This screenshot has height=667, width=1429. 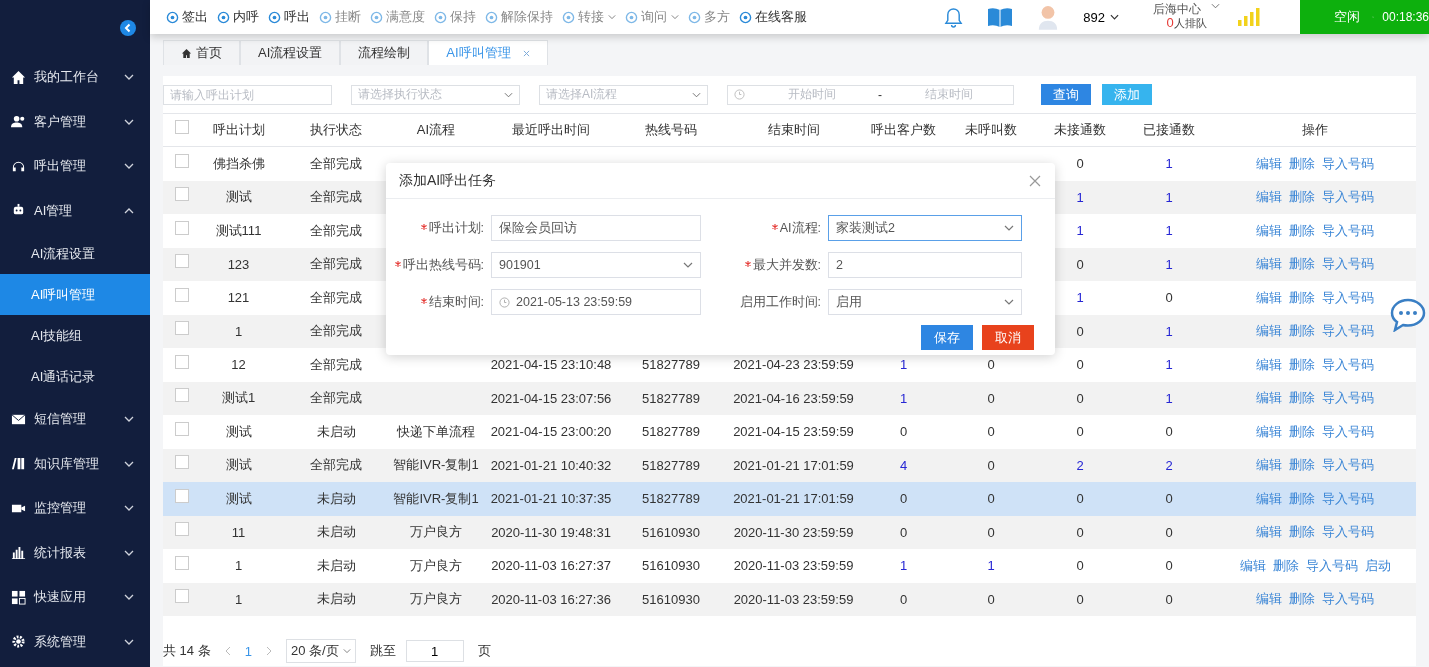 I want to click on total-count: 共 14 条, so click(x=187, y=651).